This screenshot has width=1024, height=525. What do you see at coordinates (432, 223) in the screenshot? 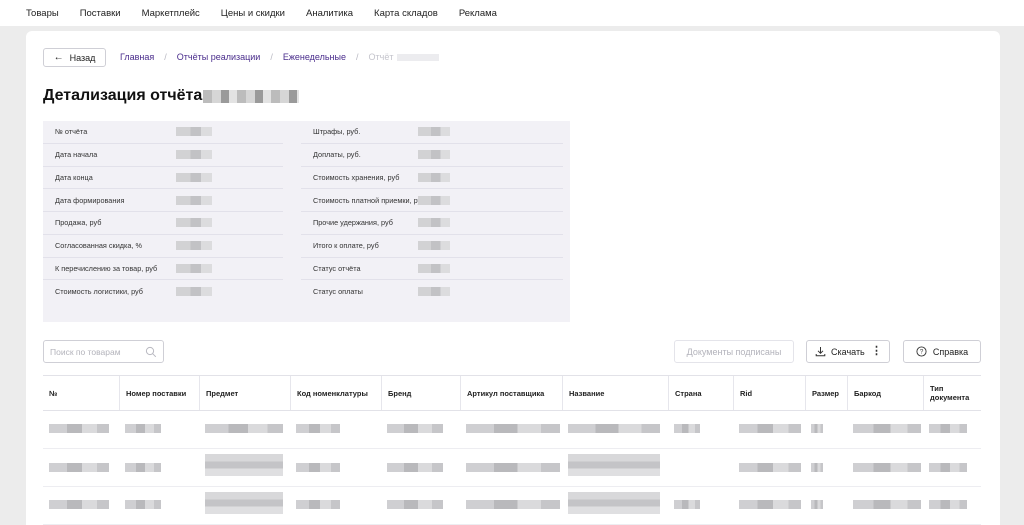
I see `summary-right-row: Прочие удержания, руб` at bounding box center [432, 223].